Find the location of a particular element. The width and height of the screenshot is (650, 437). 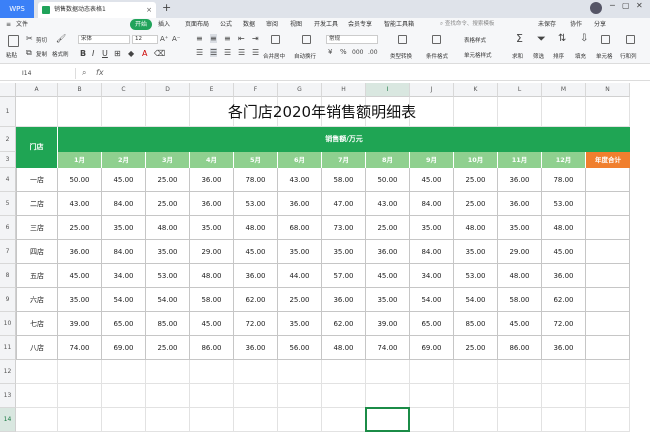

copy-button: 复制 is located at coordinates (41, 54).